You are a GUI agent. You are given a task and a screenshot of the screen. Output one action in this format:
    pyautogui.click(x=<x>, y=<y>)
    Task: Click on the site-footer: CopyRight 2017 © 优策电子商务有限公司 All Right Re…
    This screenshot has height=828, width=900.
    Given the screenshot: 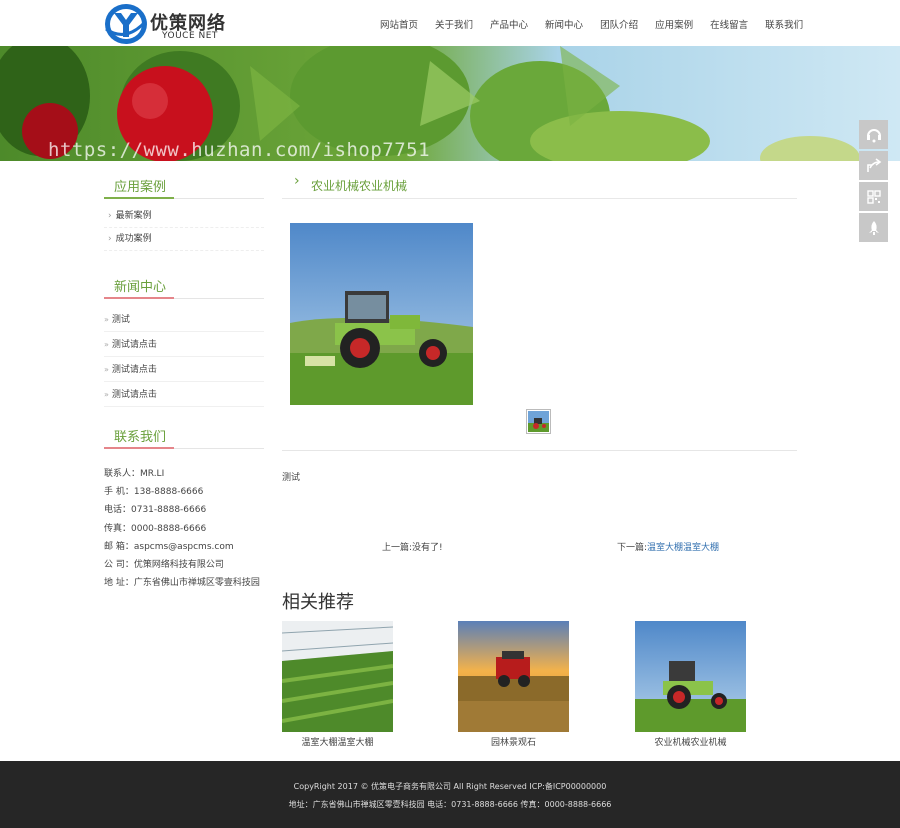 What is the action you would take?
    pyautogui.click(x=450, y=794)
    